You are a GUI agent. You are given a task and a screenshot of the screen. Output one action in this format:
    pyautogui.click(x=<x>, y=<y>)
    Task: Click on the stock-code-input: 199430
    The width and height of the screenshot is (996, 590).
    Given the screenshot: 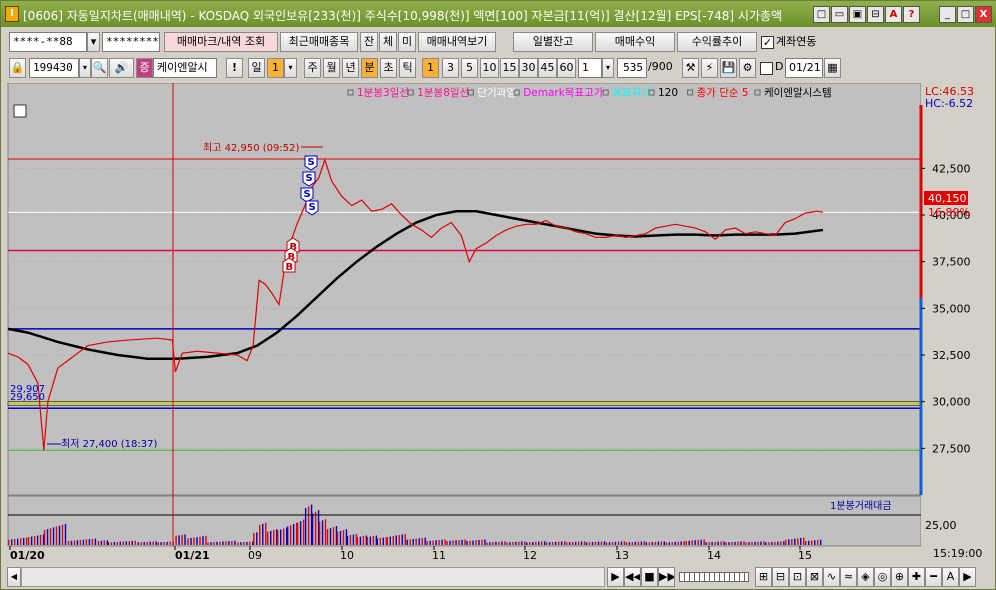 What is the action you would take?
    pyautogui.click(x=54, y=68)
    